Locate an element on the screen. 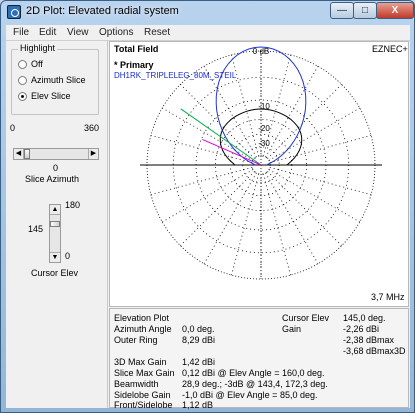 This screenshot has width=415, height=413. front-sidelobe-label: Front/Sidelobe is located at coordinates (143, 405).